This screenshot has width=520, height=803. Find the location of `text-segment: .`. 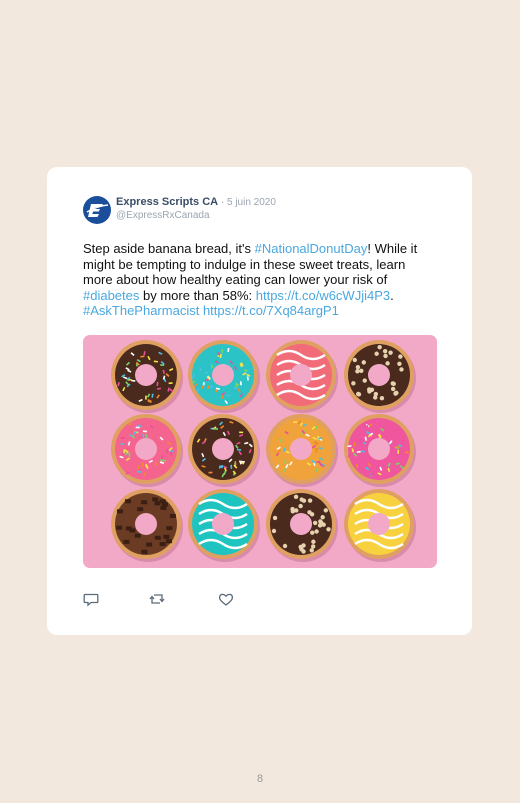

text-segment: . is located at coordinates (392, 295).